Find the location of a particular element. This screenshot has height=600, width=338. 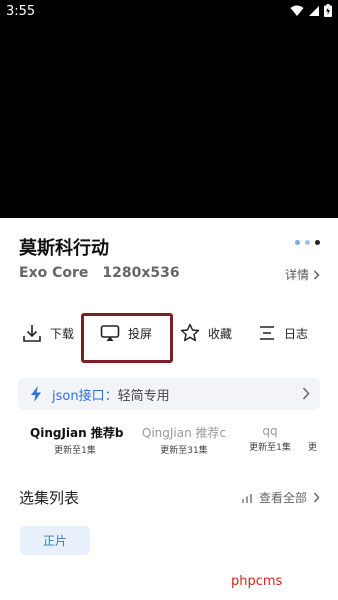

resolution: 1280x536 is located at coordinates (141, 273).